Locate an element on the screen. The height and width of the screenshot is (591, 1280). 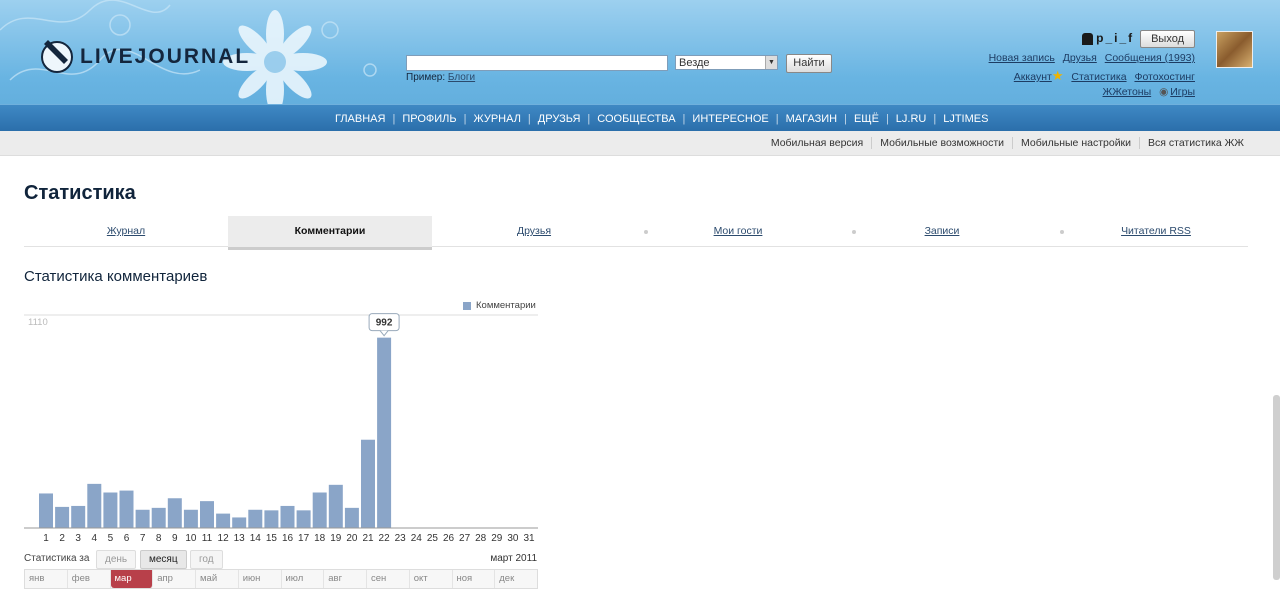
nav-item: ЖУРНАЛ is located at coordinates (496, 119).